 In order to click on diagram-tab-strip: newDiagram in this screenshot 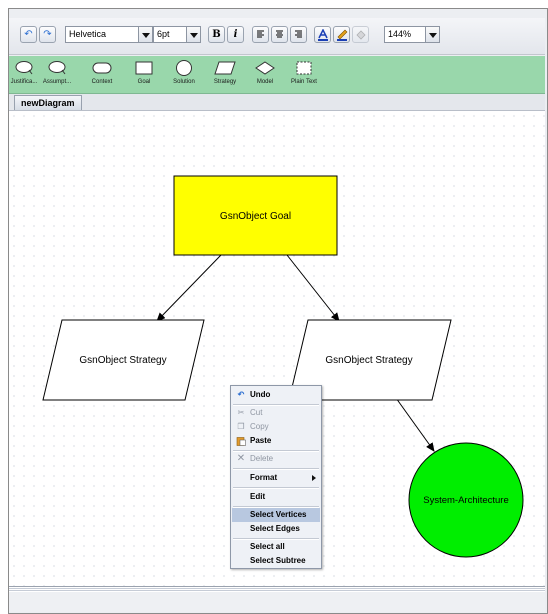, I will do `click(277, 102)`.